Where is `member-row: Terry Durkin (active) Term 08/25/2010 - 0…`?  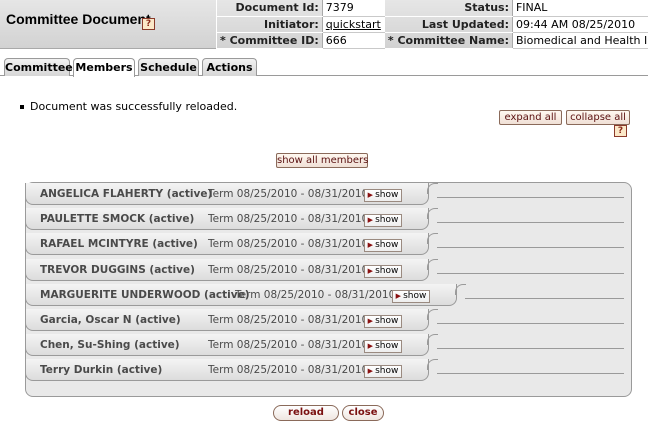 member-row: Terry Durkin (active) Term 08/25/2010 - 0… is located at coordinates (328, 372).